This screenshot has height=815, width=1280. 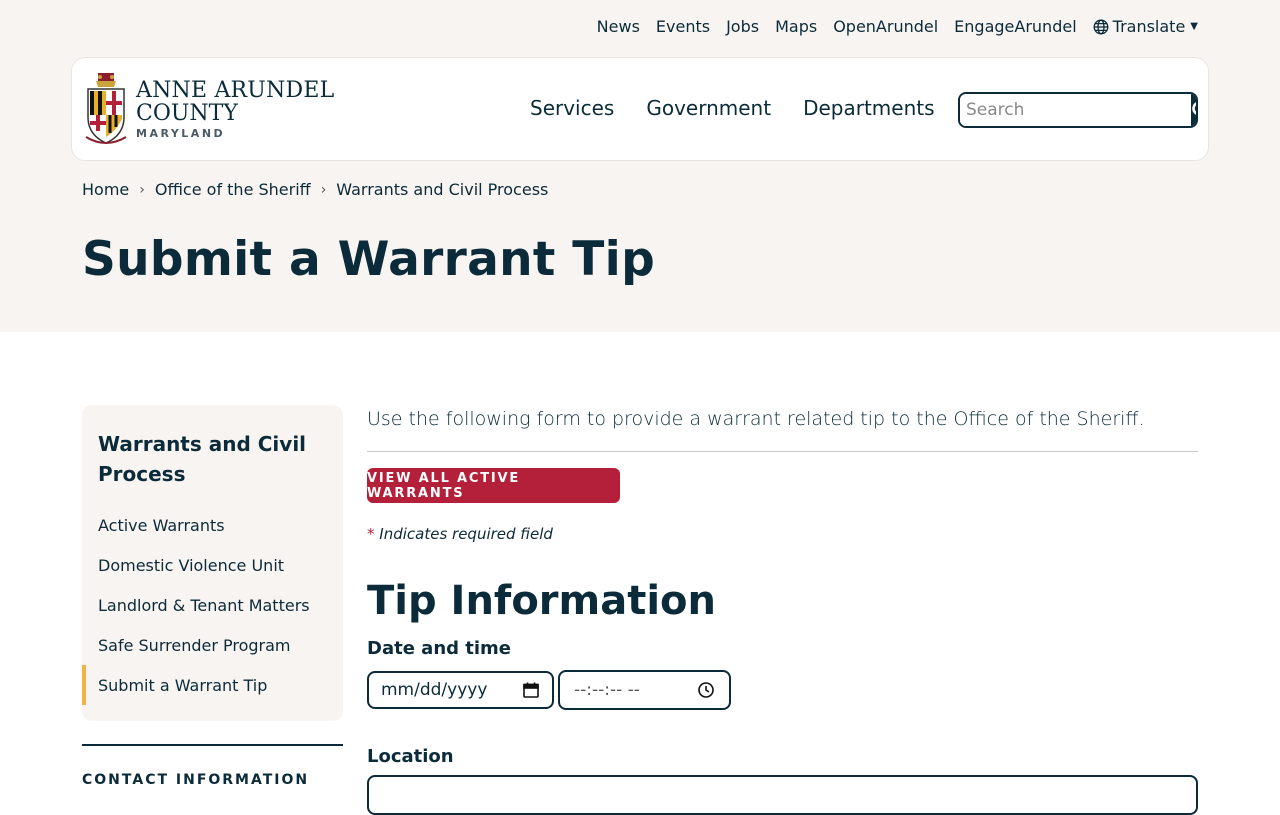 What do you see at coordinates (572, 108) in the screenshot?
I see `nav-services: Services` at bounding box center [572, 108].